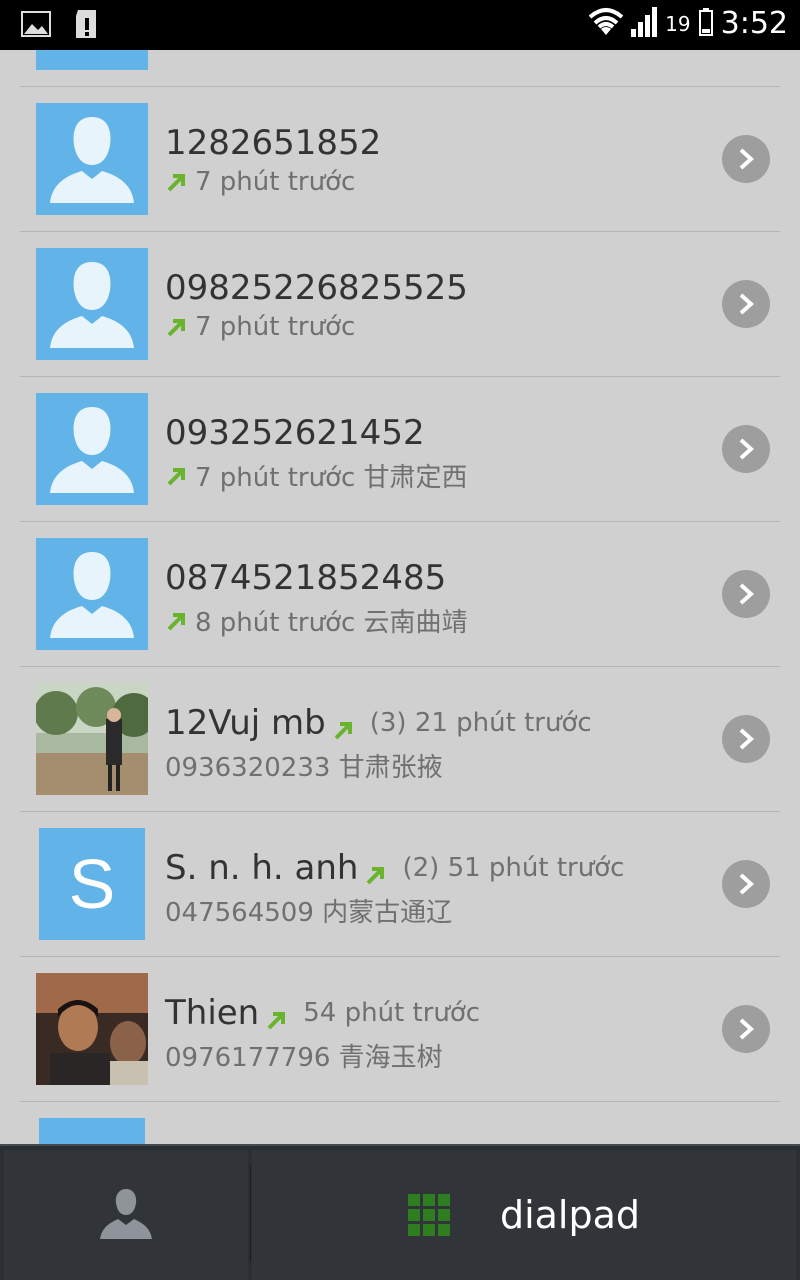 The width and height of the screenshot is (800, 1280). I want to click on call-details: 0936320233 甘肃张掖, so click(304, 768).